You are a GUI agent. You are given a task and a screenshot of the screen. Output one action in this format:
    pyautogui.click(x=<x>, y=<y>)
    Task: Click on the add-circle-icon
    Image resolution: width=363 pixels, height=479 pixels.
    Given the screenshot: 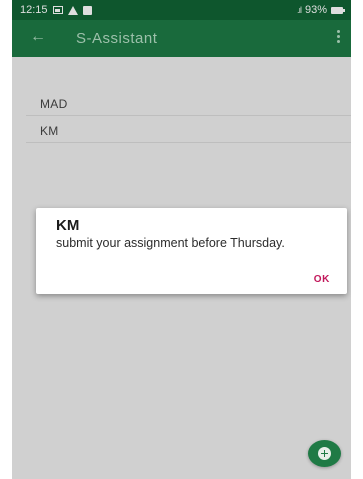 What is the action you would take?
    pyautogui.click(x=324, y=453)
    